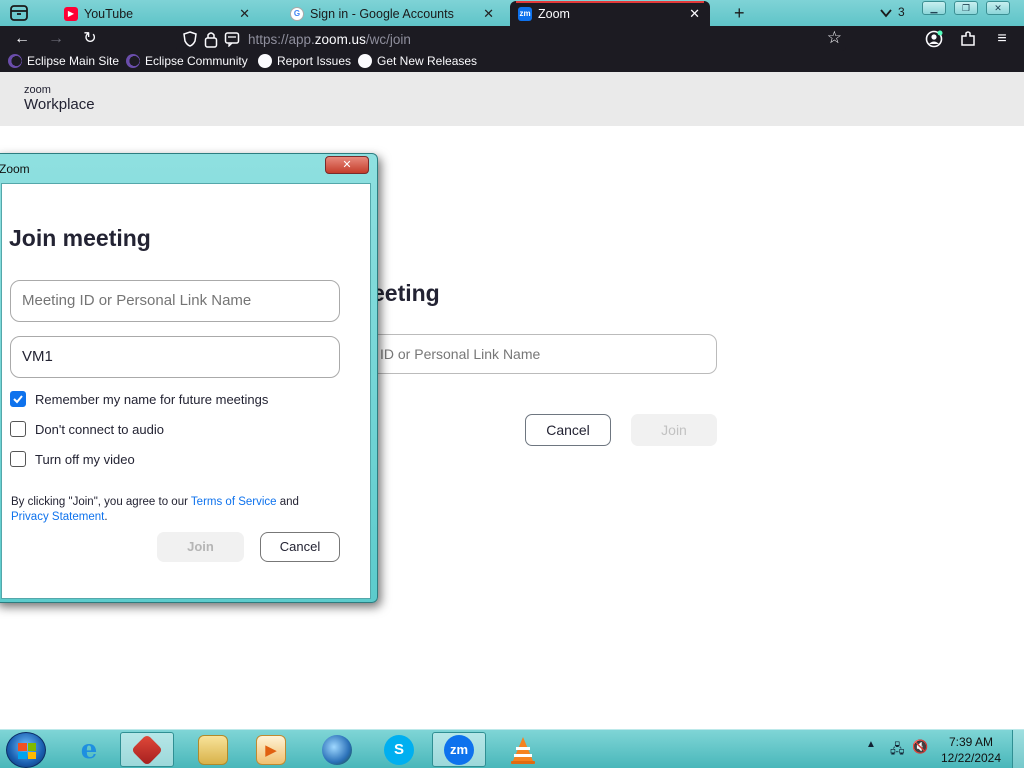 This screenshot has width=1024, height=768. I want to click on bookmark-label: Eclipse Main Site, so click(73, 61).